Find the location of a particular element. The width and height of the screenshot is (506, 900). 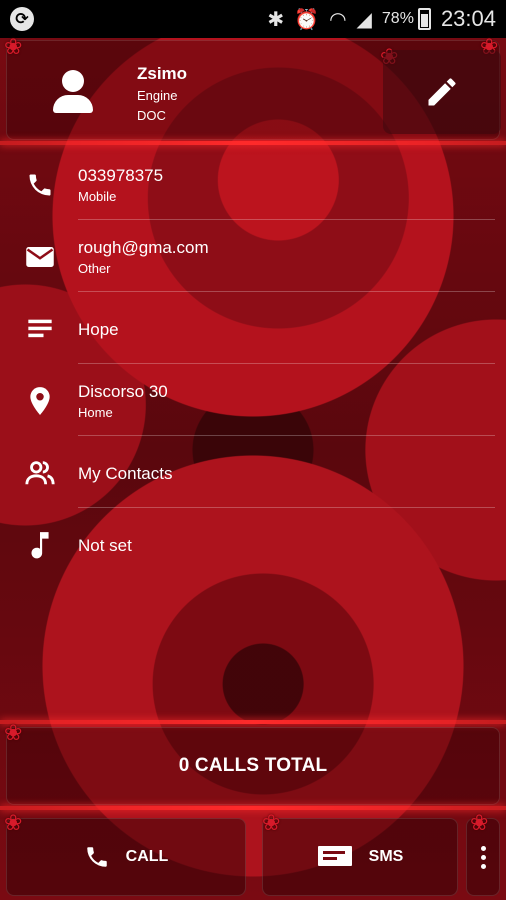

email-icon is located at coordinates (40, 257).